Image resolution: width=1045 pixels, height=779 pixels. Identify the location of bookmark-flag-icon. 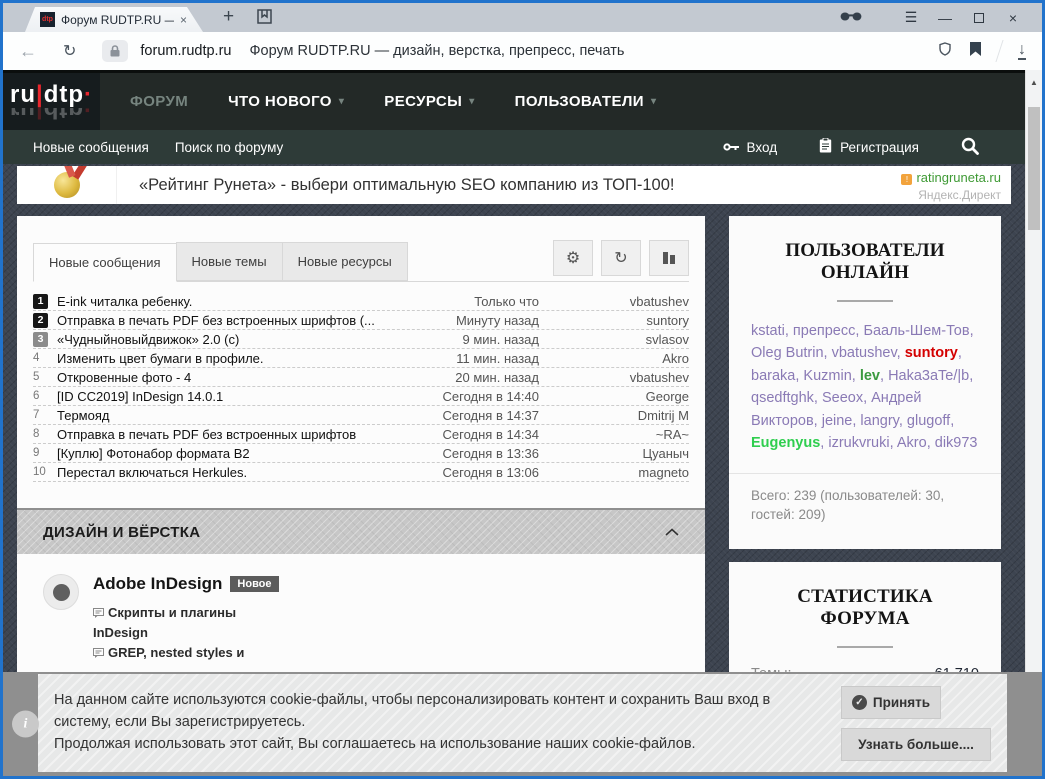
(975, 51).